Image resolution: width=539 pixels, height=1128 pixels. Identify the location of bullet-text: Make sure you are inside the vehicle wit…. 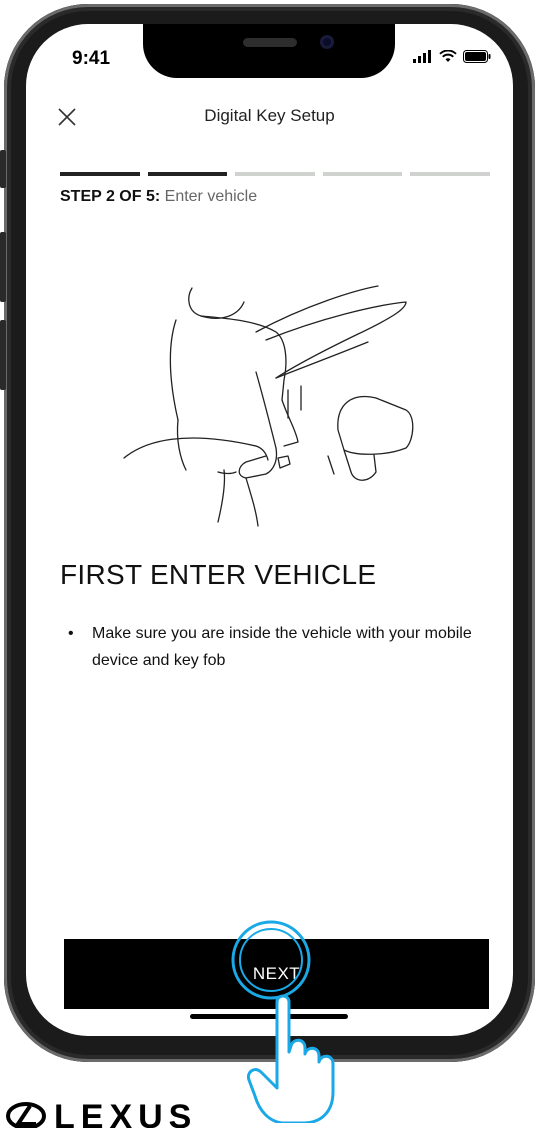
(282, 647).